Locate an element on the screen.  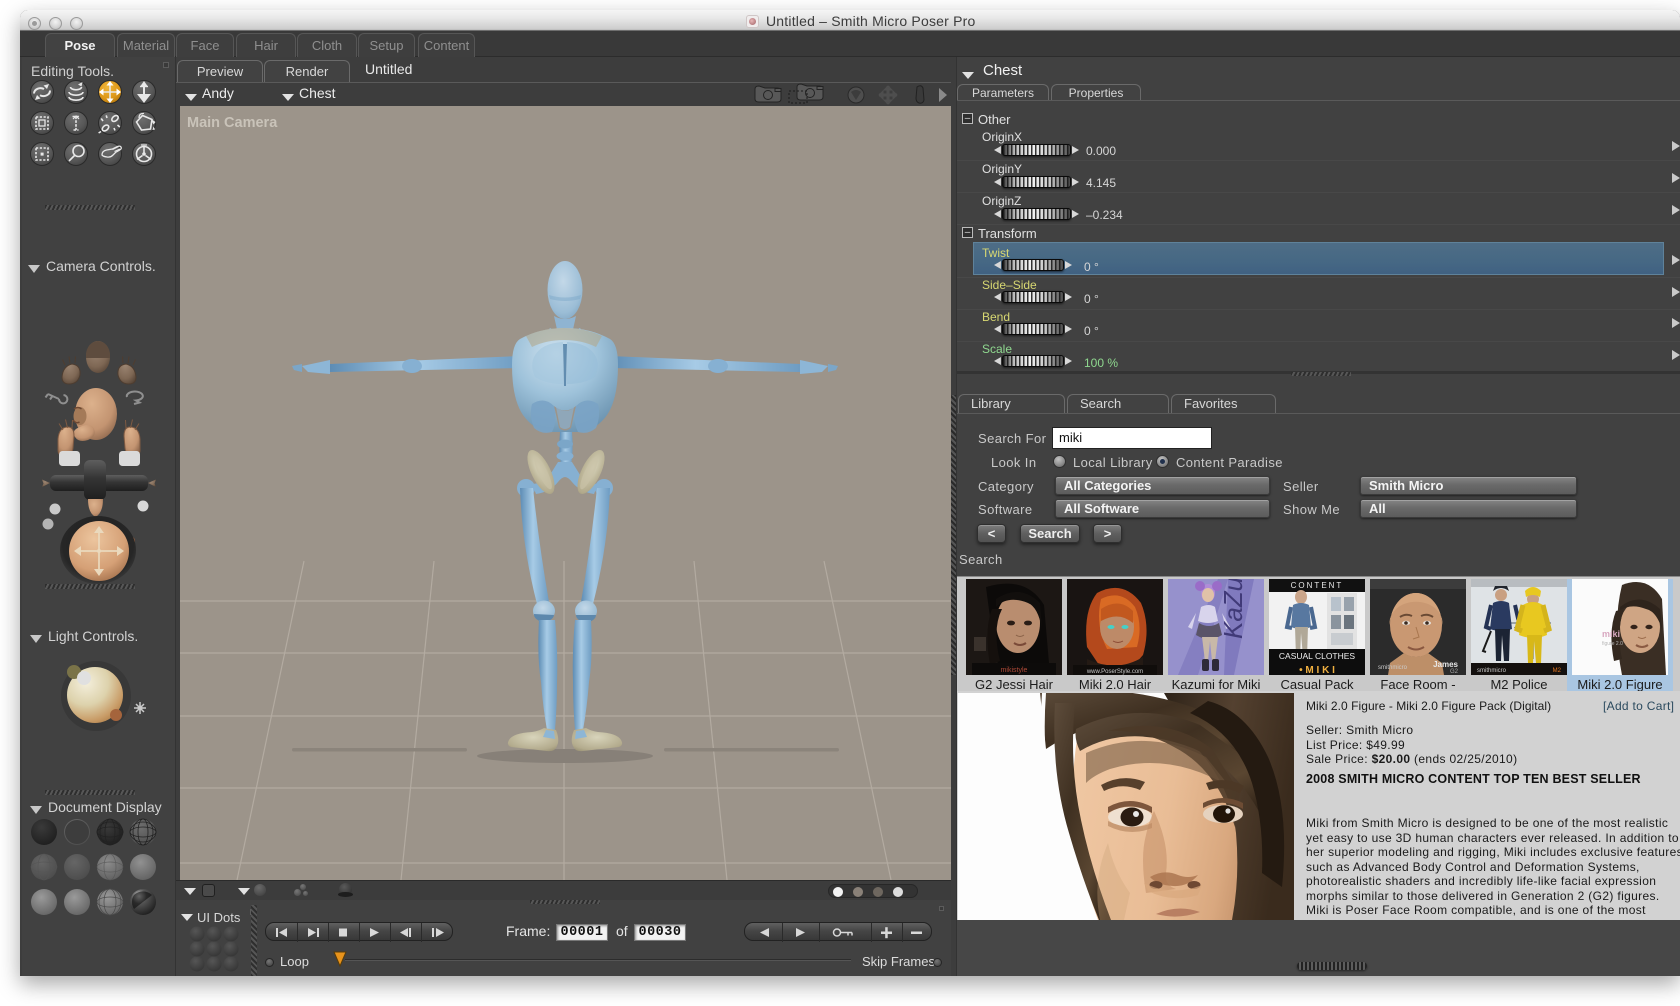
svg-text: M2 is located at coordinates (1557, 671).